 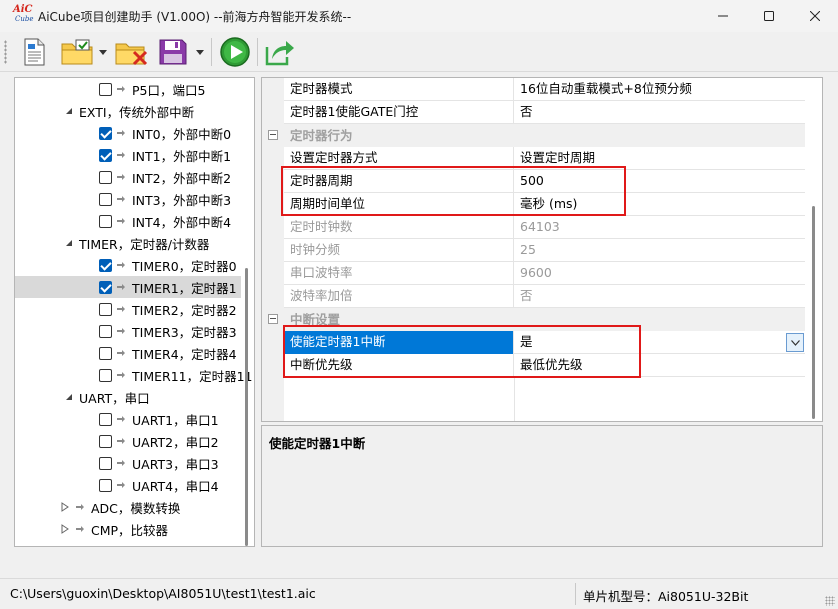 What do you see at coordinates (182, 200) in the screenshot?
I see `tree-item-label: INT3，外部中断3` at bounding box center [182, 200].